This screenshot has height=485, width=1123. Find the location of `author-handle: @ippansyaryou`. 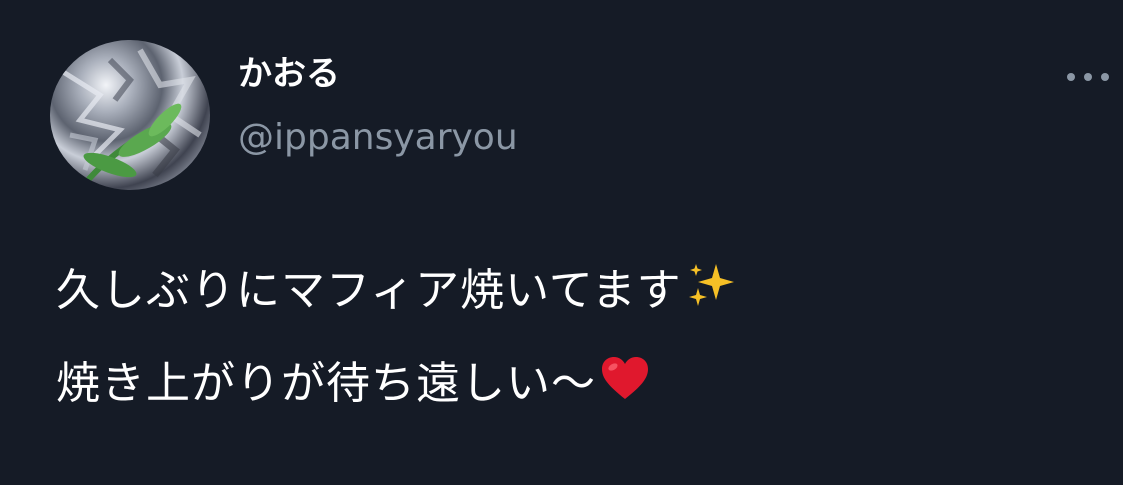

author-handle: @ippansyaryou is located at coordinates (378, 138).